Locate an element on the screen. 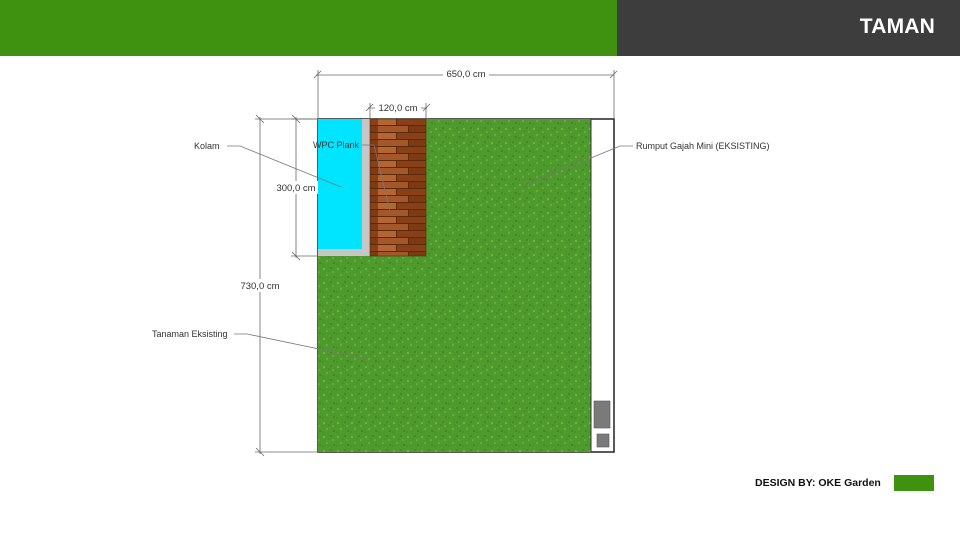  callout-pond-label: Kolam is located at coordinates (207, 146).